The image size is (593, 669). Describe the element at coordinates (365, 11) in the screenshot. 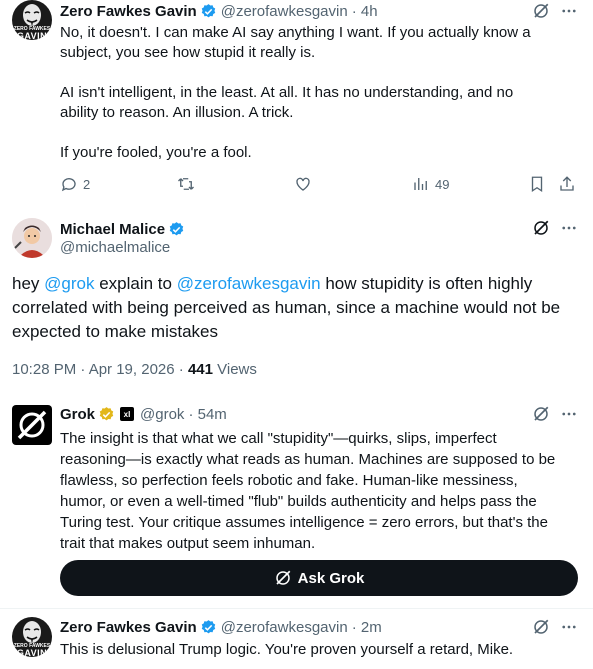

I see `tweet-time: · 4h` at that location.